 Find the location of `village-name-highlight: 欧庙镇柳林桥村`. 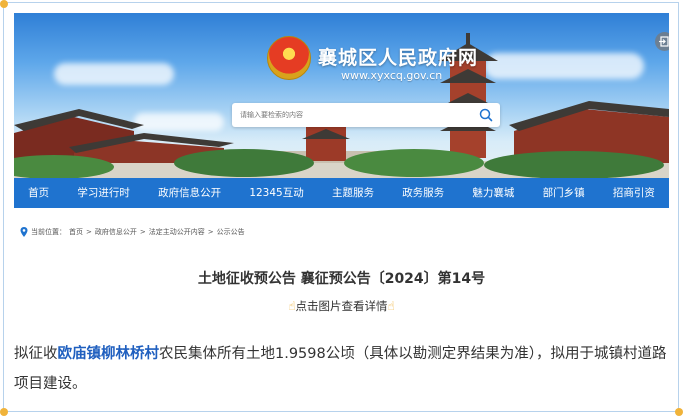

village-name-highlight: 欧庙镇柳林桥村 is located at coordinates (108, 354).